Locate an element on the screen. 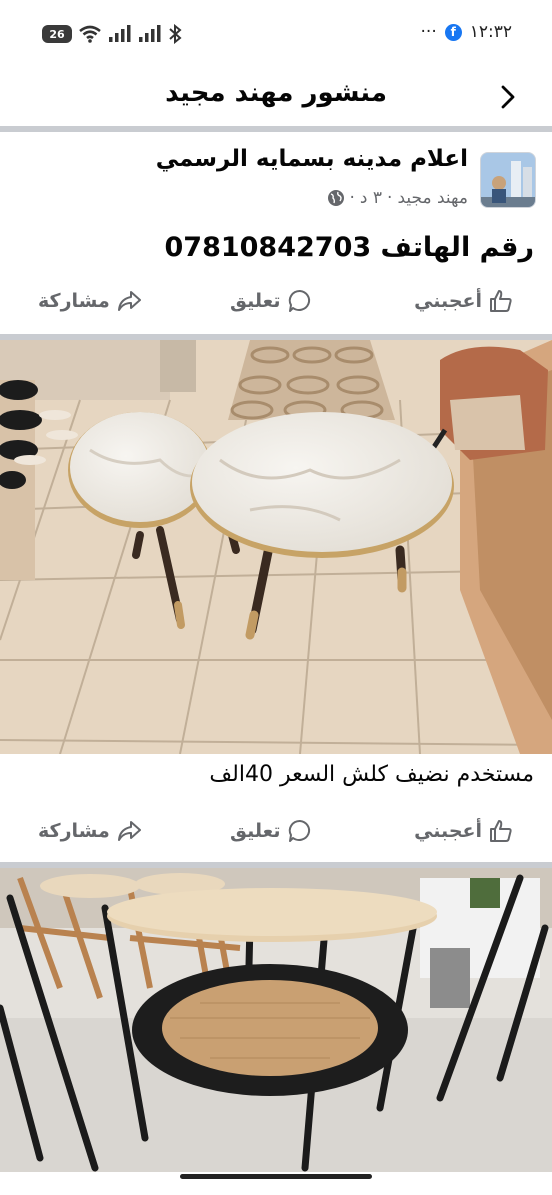 The height and width of the screenshot is (1195, 552). globe-icon is located at coordinates (335, 198).